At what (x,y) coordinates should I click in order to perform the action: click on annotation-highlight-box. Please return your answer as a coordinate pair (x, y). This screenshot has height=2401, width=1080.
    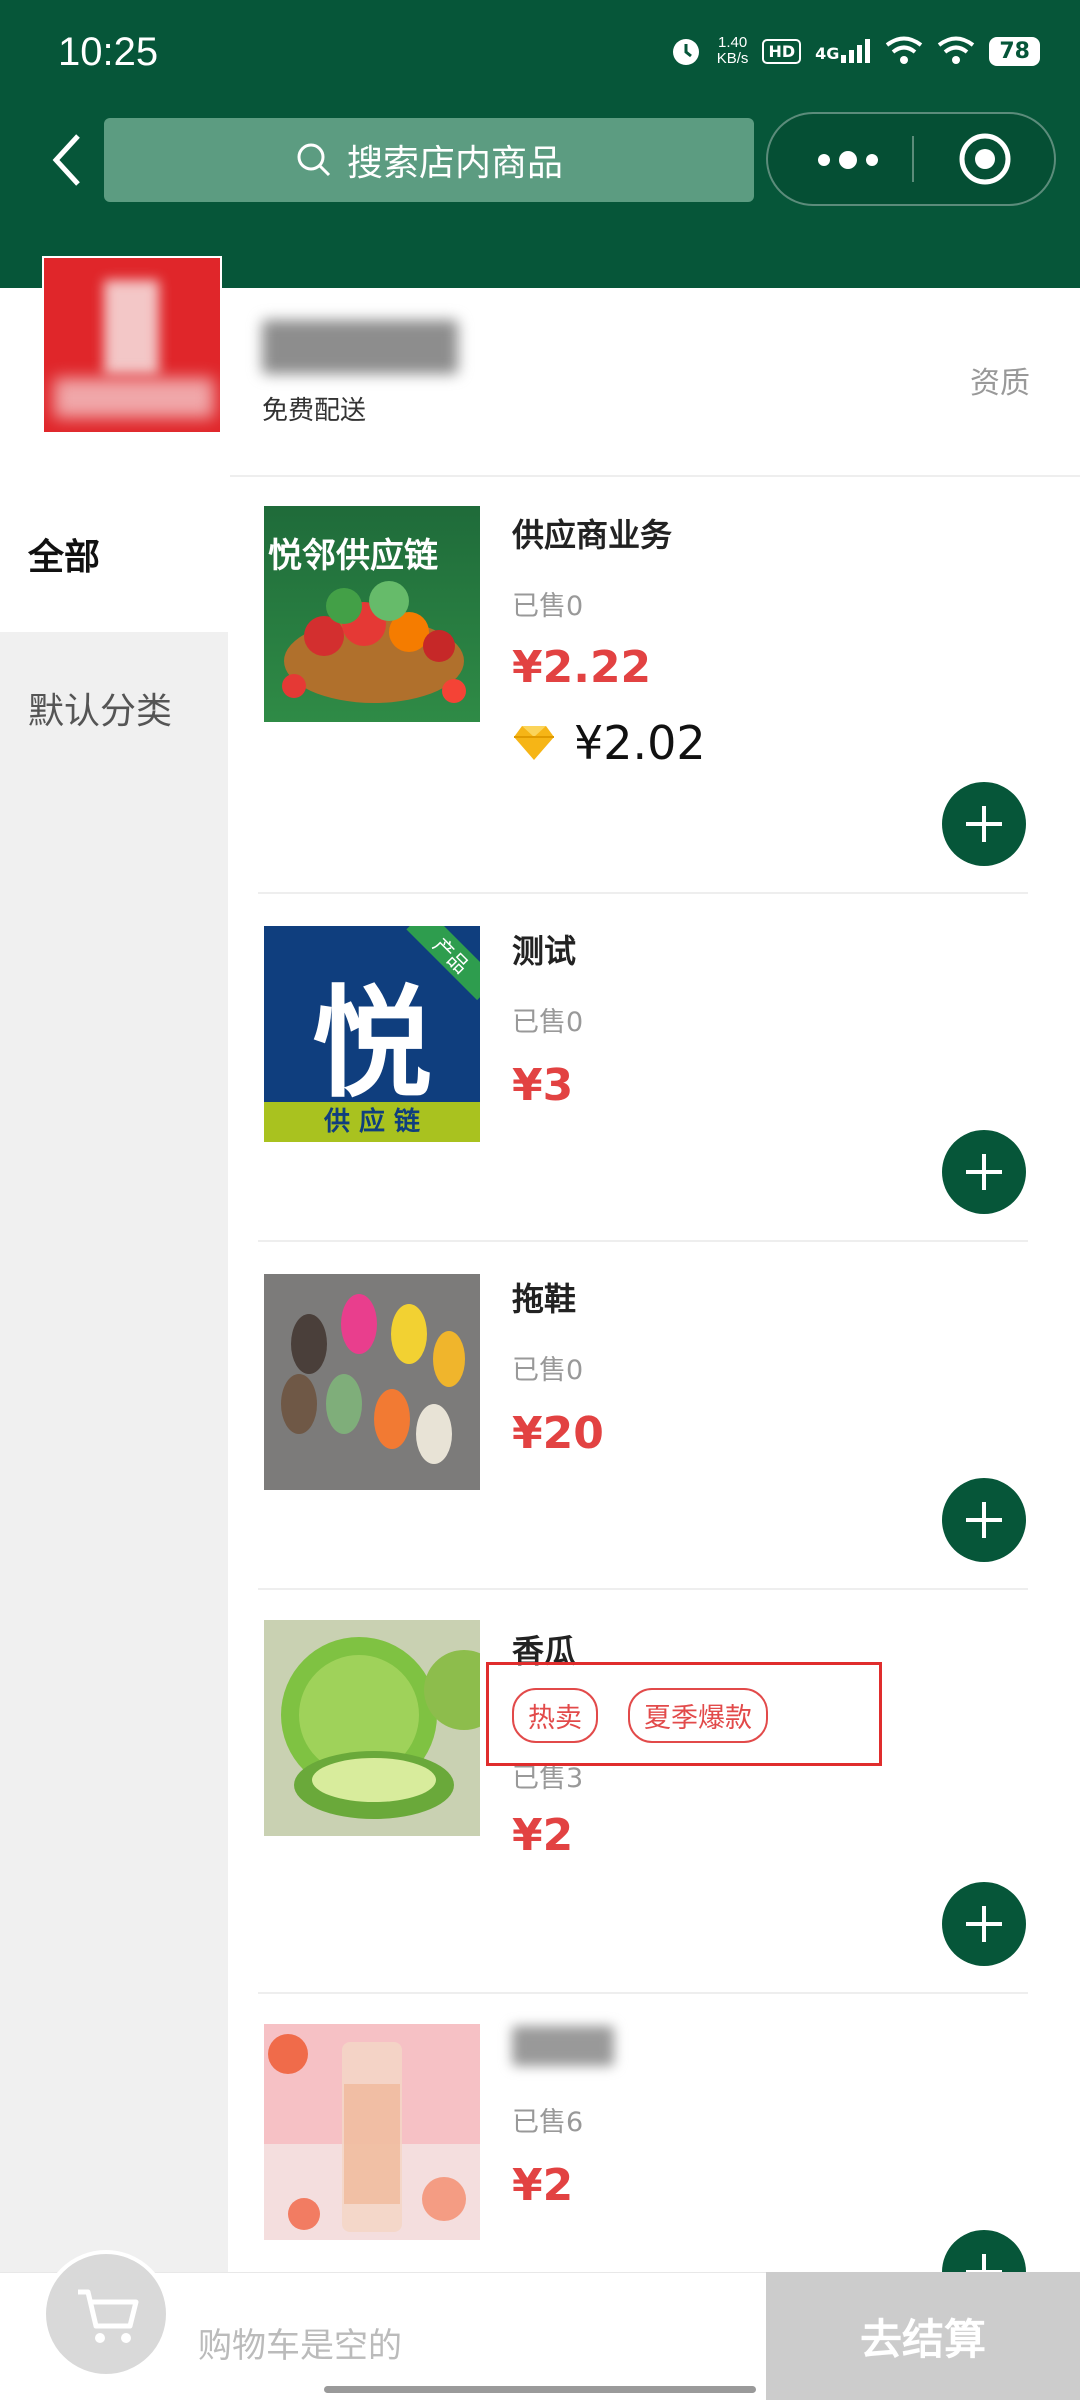
    Looking at the image, I should click on (684, 1714).